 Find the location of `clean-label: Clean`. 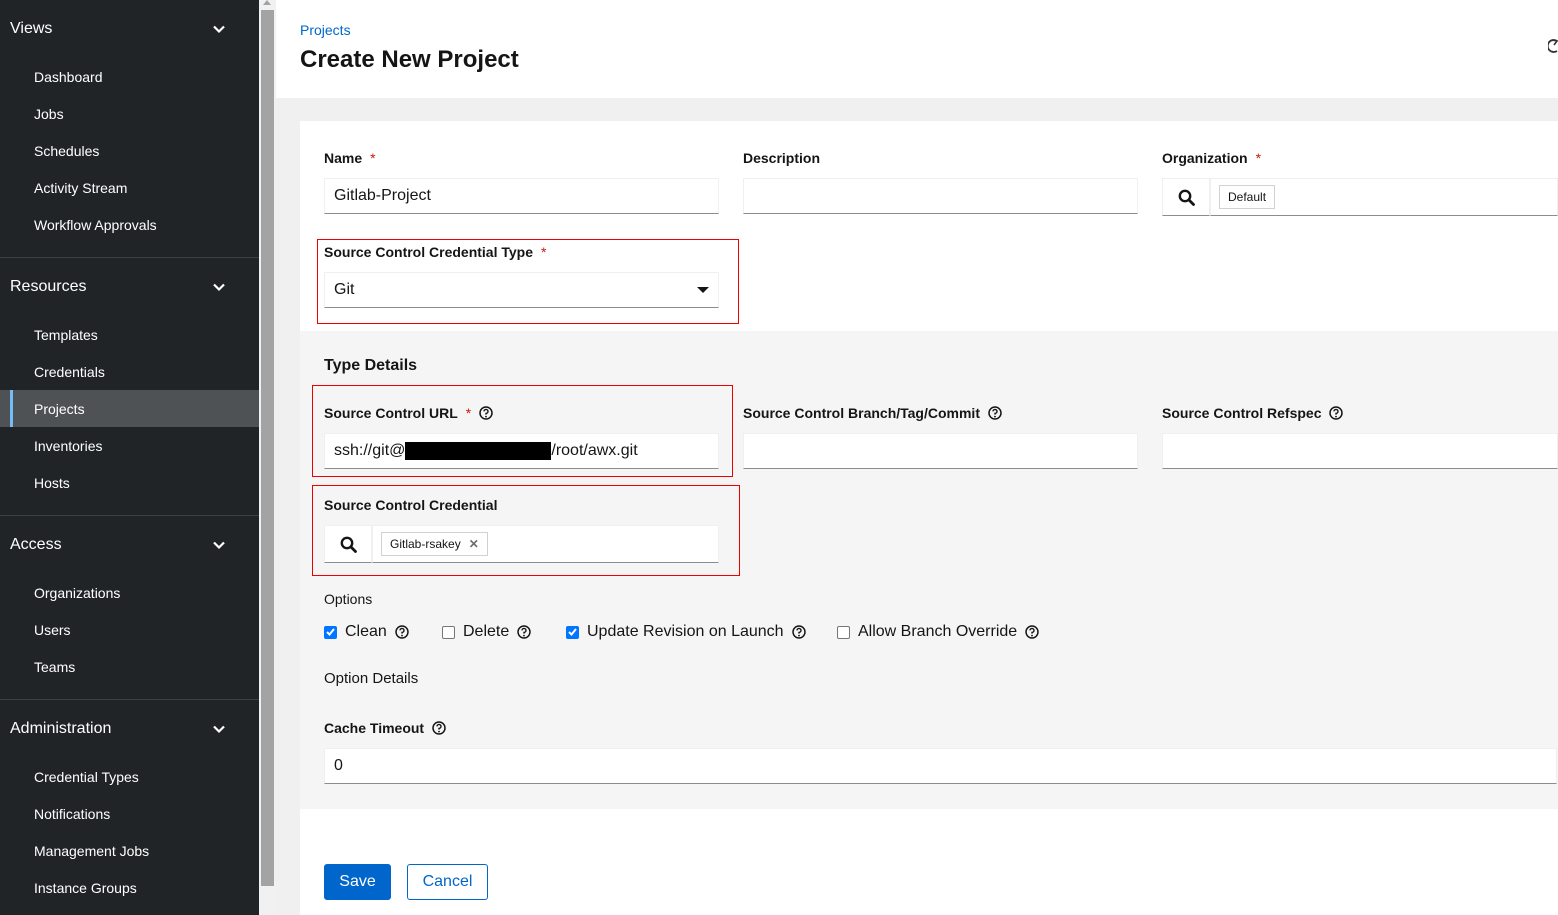

clean-label: Clean is located at coordinates (366, 631).